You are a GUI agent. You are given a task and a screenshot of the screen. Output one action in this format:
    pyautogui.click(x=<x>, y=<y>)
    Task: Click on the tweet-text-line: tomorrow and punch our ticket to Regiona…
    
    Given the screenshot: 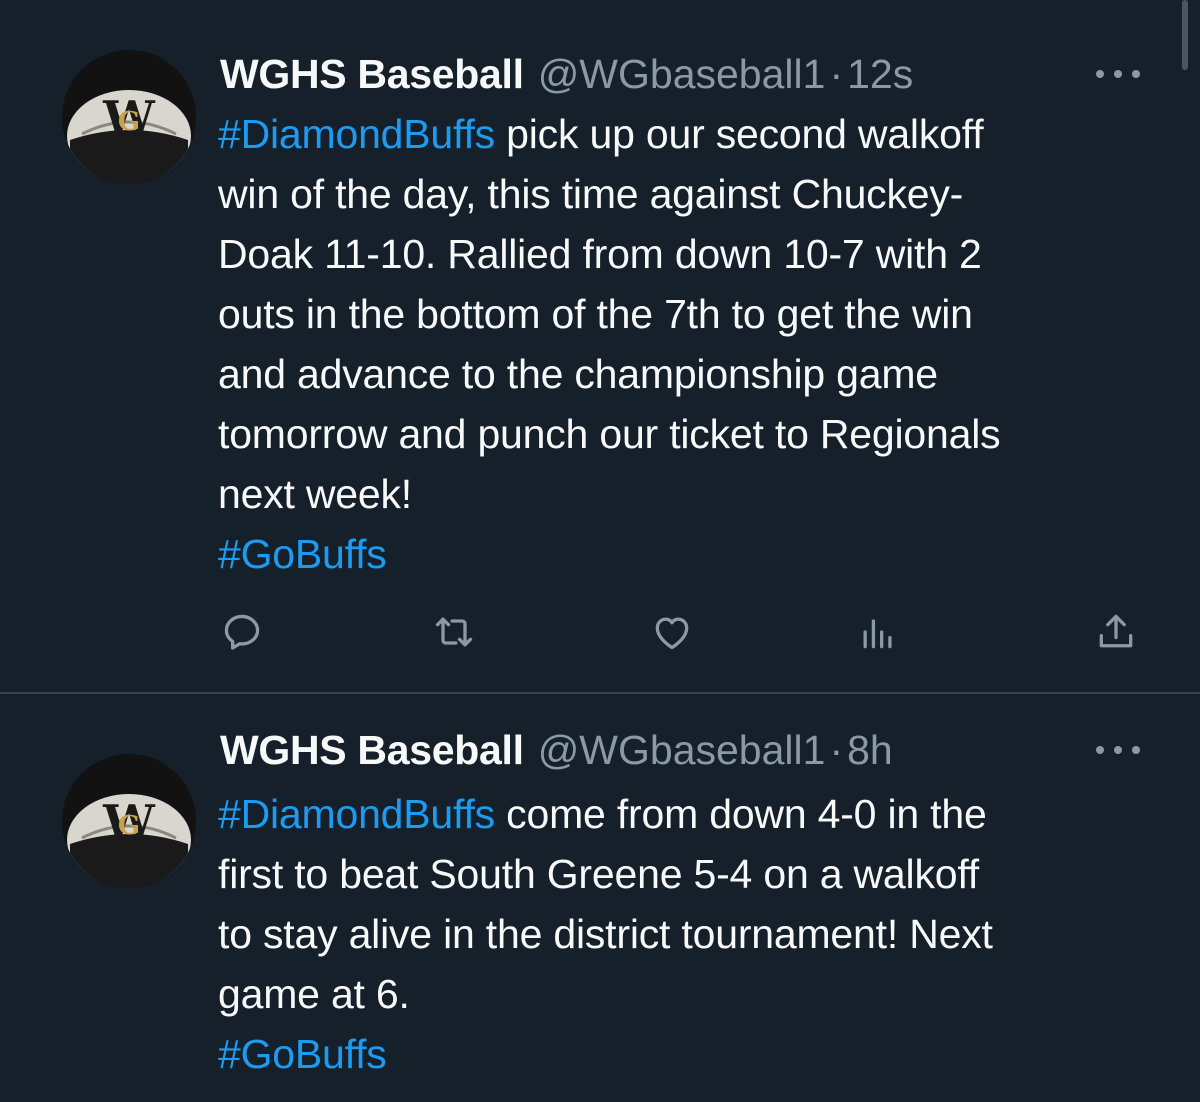 What is the action you would take?
    pyautogui.click(x=688, y=434)
    